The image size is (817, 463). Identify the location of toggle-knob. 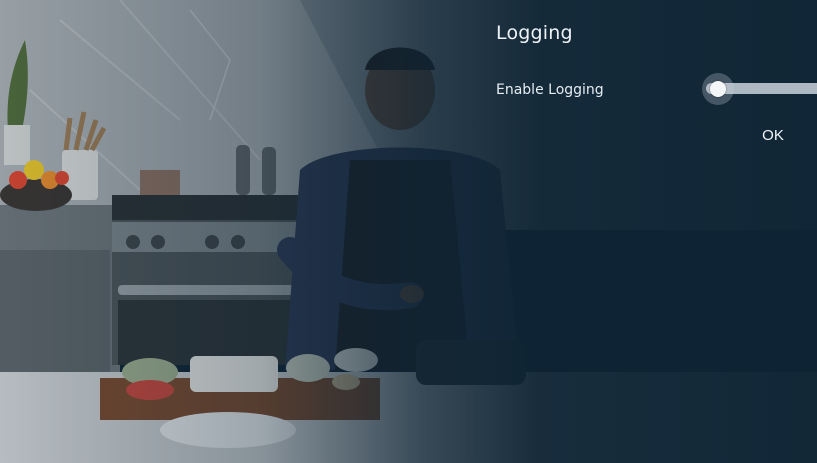
(718, 89).